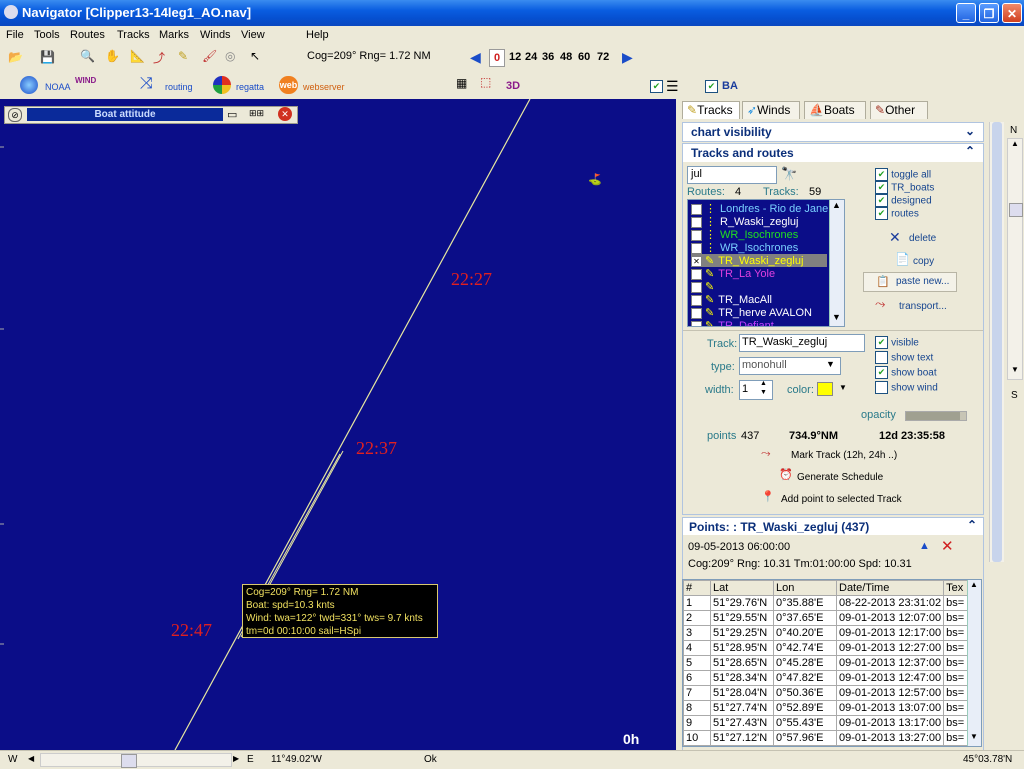 This screenshot has width=1024, height=769. What do you see at coordinates (531, 57) in the screenshot?
I see `time-step-24: 24` at bounding box center [531, 57].